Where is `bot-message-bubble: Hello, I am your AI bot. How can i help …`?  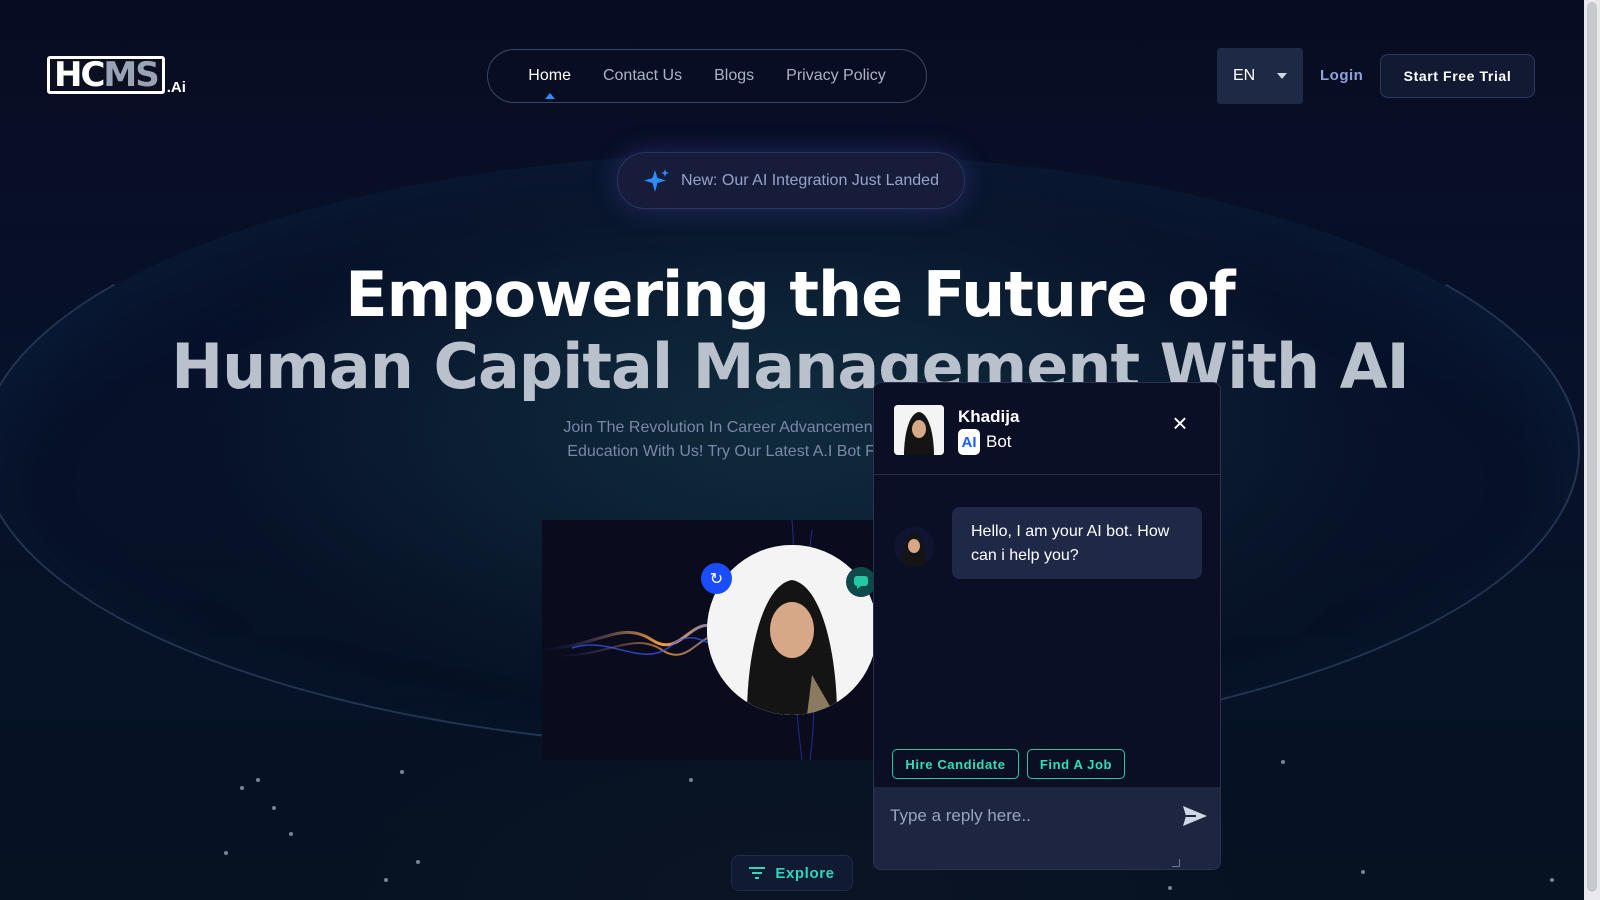
bot-message-bubble: Hello, I am your AI bot. How can i help … is located at coordinates (1077, 543).